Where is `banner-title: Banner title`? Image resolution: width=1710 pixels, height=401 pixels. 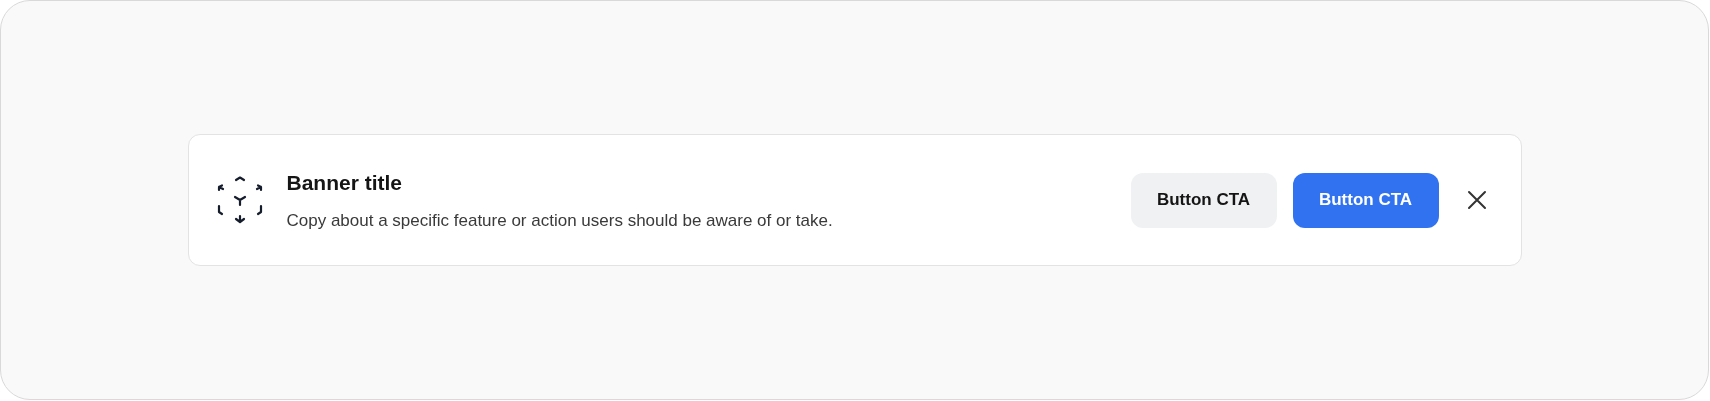
banner-title: Banner title is located at coordinates (345, 182).